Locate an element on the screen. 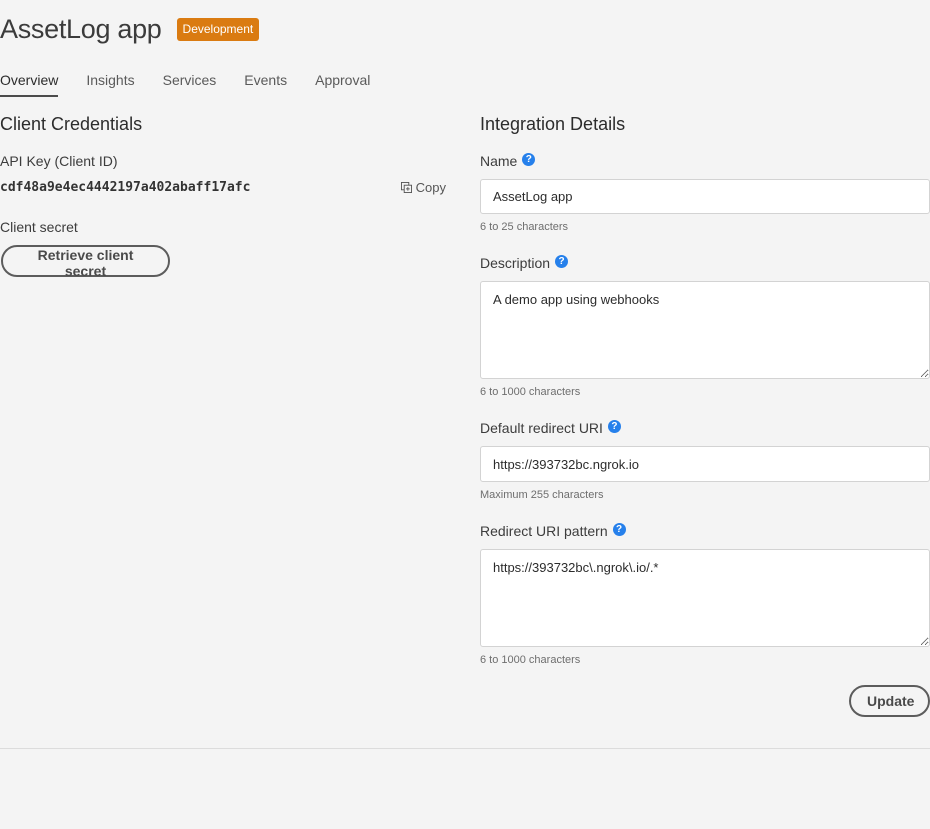  copy-button: Copy is located at coordinates (423, 187).